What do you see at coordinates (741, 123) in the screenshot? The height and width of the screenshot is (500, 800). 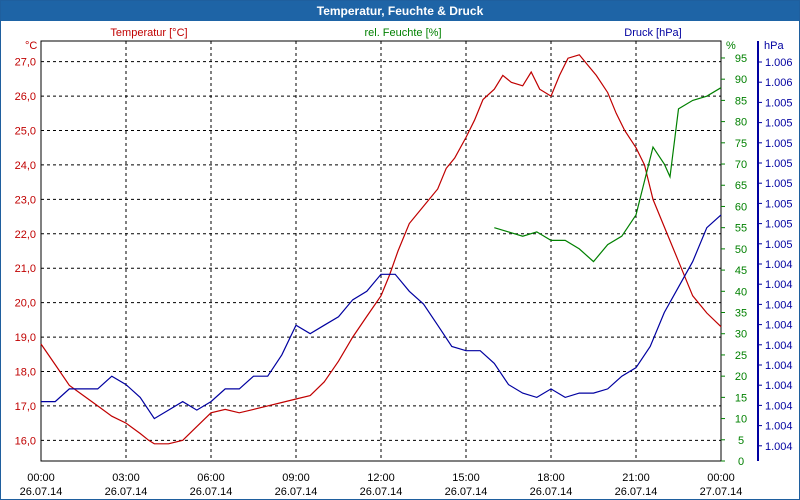 I see `humidity-tick-label: 80` at bounding box center [741, 123].